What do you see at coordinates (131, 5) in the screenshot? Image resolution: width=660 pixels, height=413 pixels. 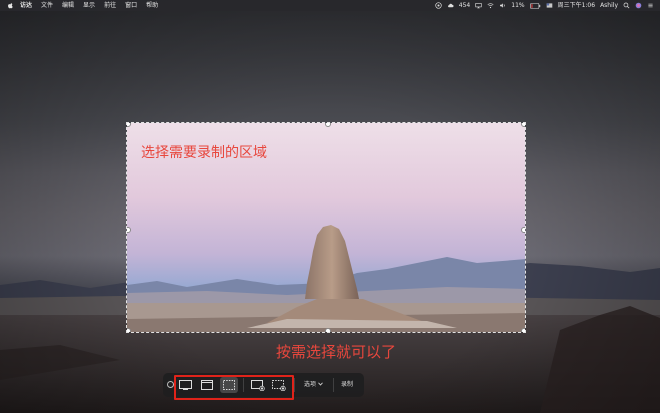 I see `menu-window: 窗口` at bounding box center [131, 5].